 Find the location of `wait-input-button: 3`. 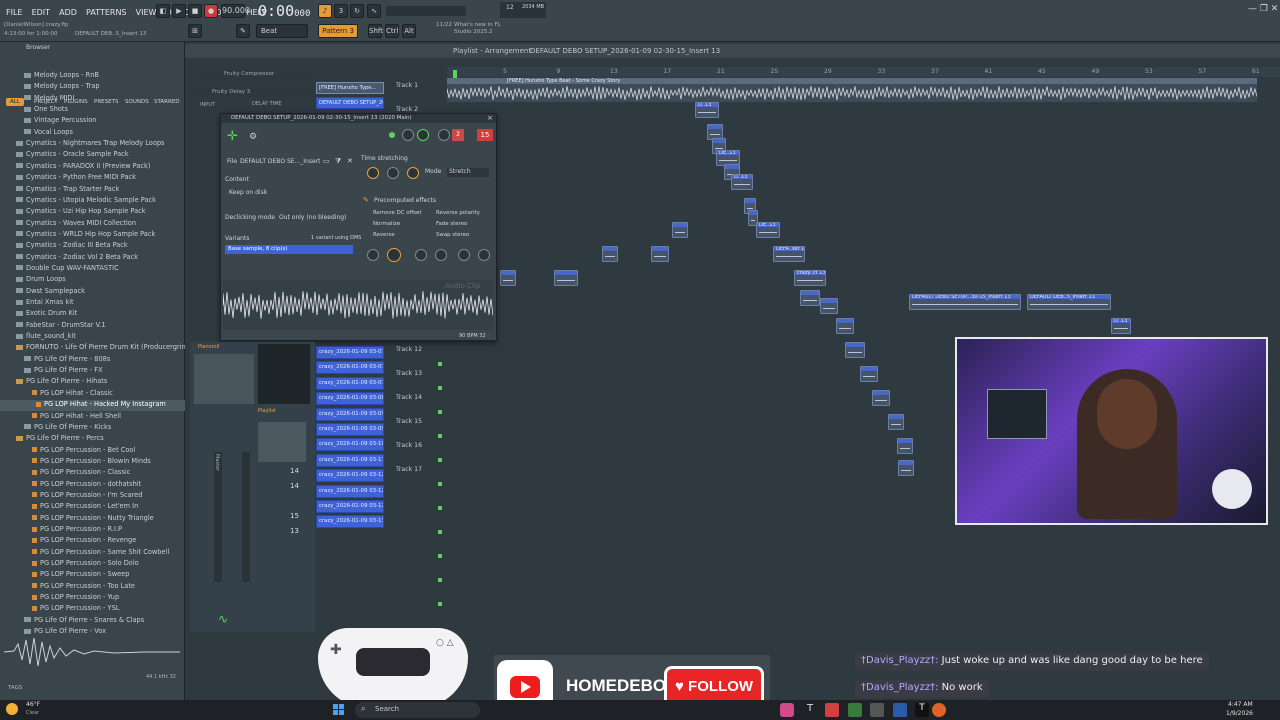

wait-input-button: 3 is located at coordinates (341, 11).